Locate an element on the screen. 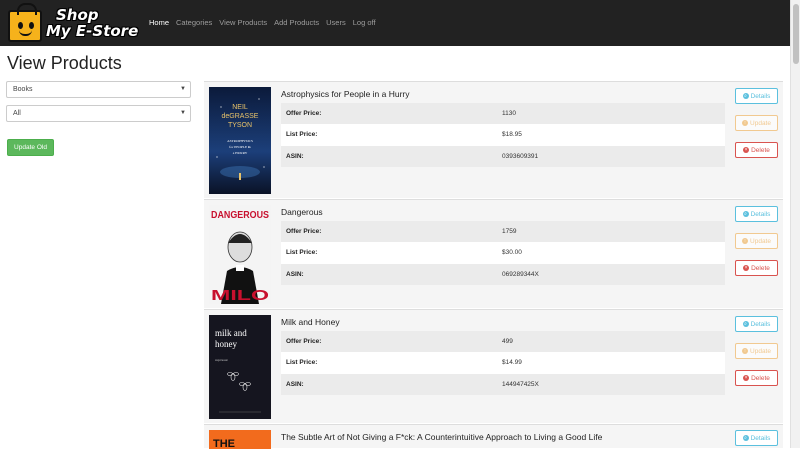  spec-row-list-price: List Price: $18.95 is located at coordinates (503, 135).